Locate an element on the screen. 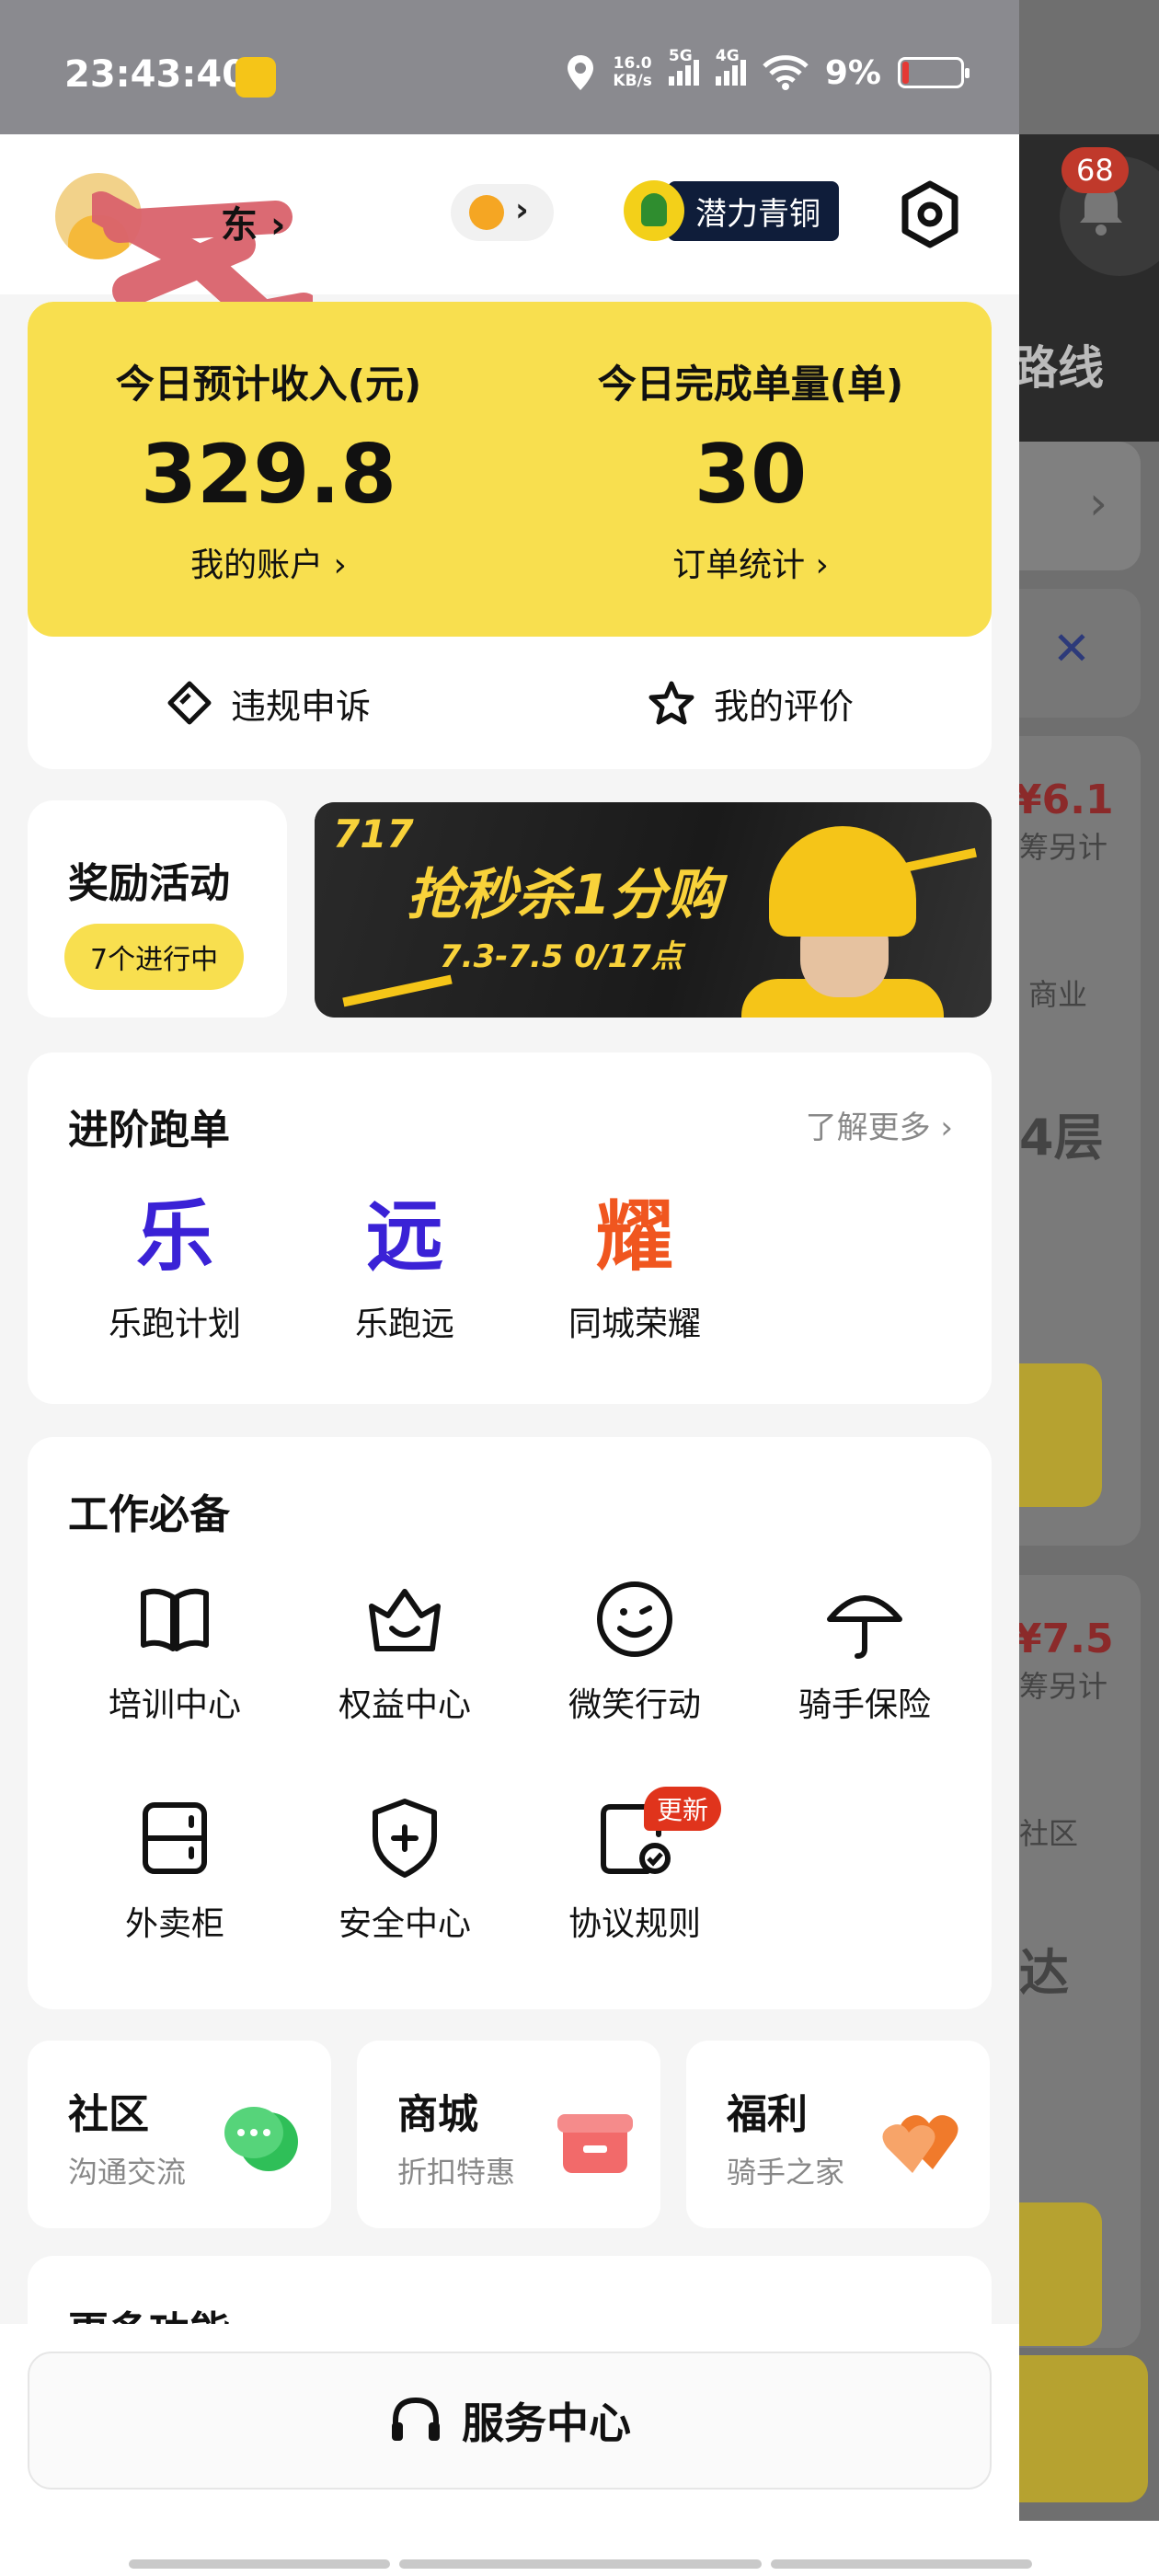 Image resolution: width=1159 pixels, height=2576 pixels. rewards-ongoing-badge: 7个进行中 is located at coordinates (154, 957).